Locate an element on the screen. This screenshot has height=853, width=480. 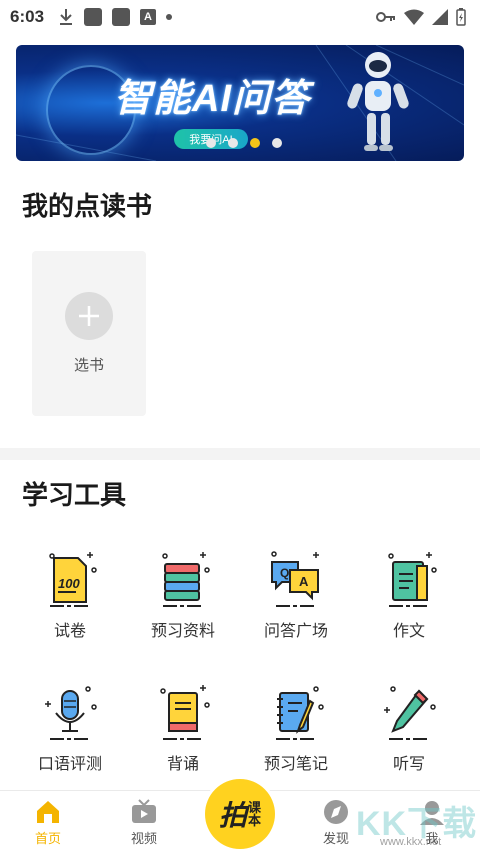
watermark-url: www.kkx.net is located at coordinates (411, 842).